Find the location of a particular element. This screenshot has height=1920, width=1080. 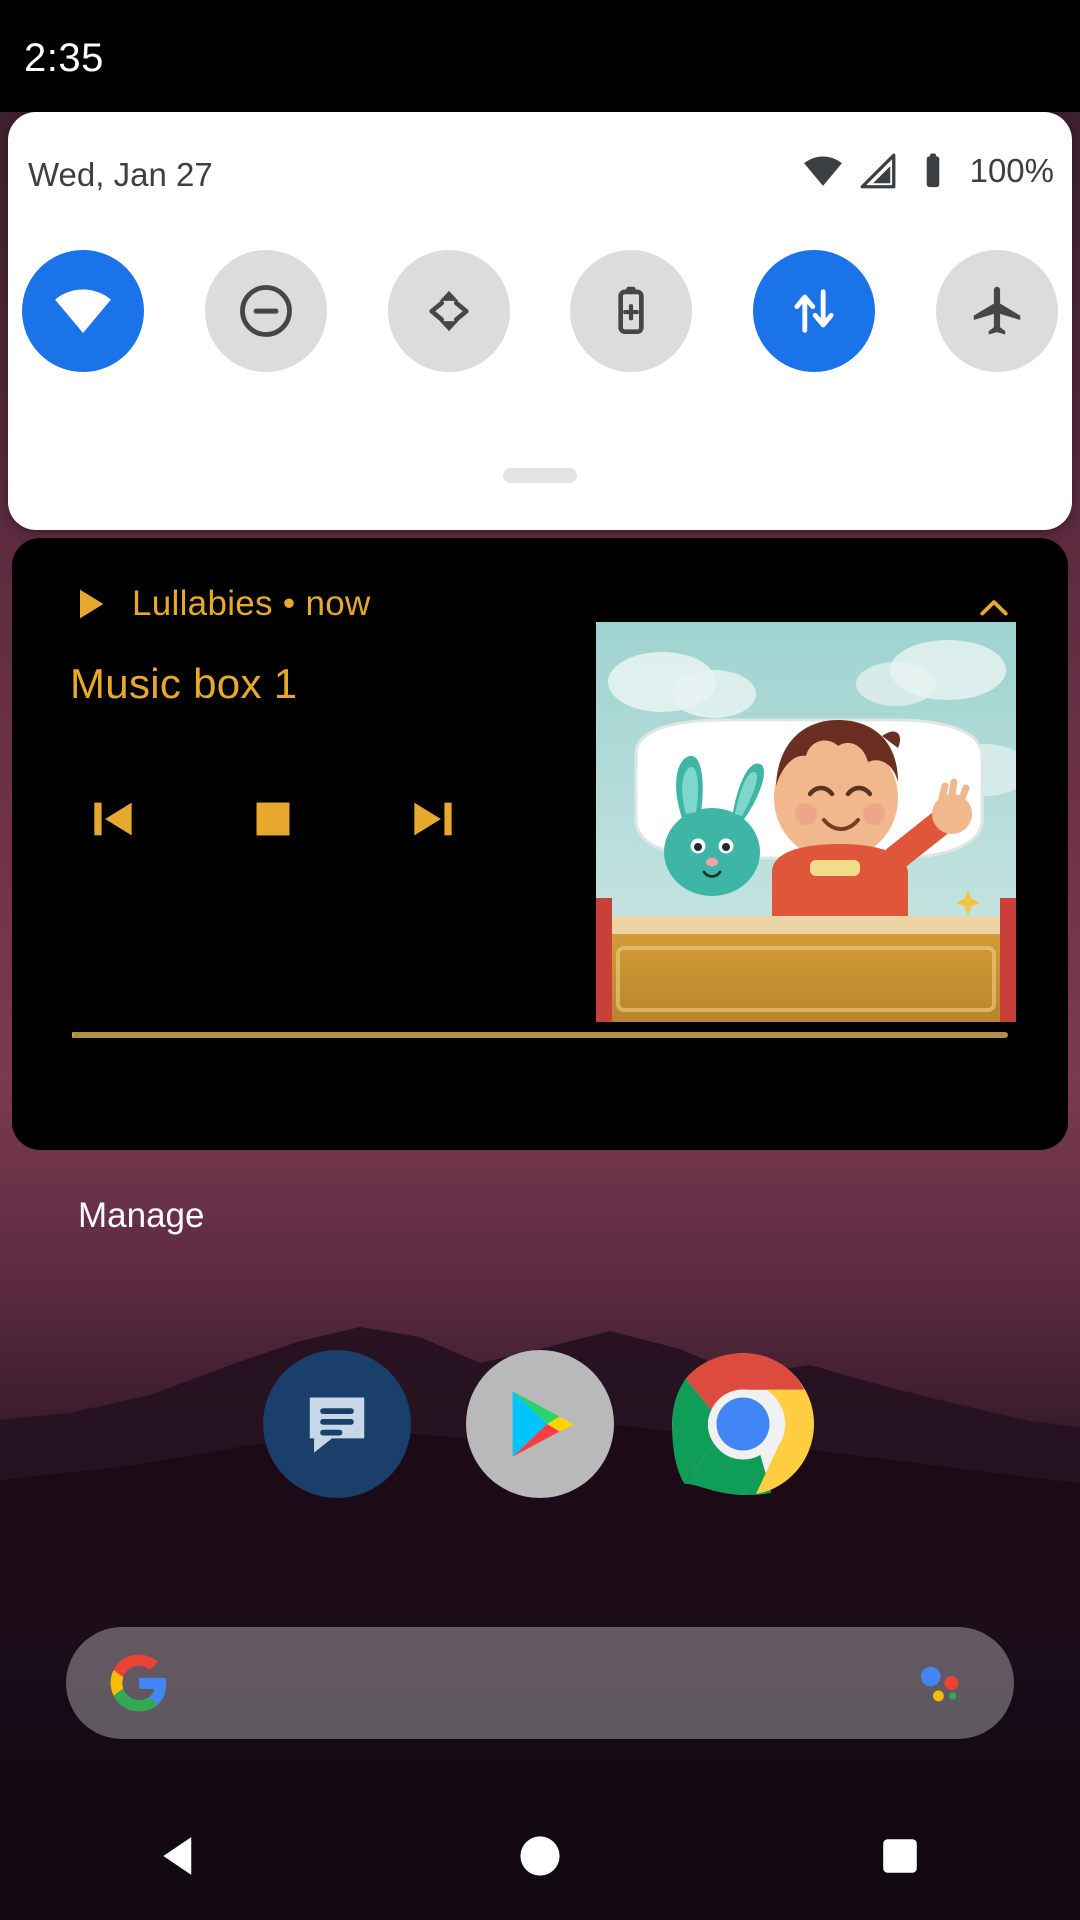

qs-tile-battery-saver is located at coordinates (631, 311).